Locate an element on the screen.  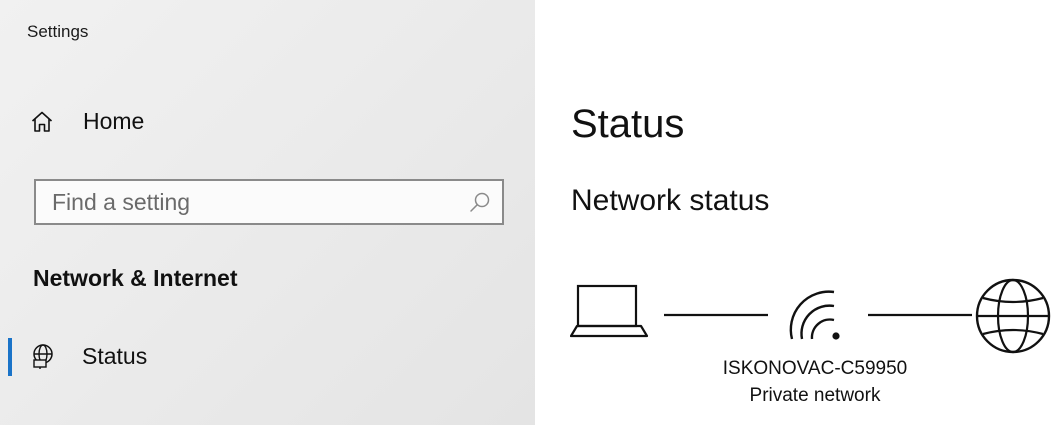
app-title: Settings is located at coordinates (58, 31).